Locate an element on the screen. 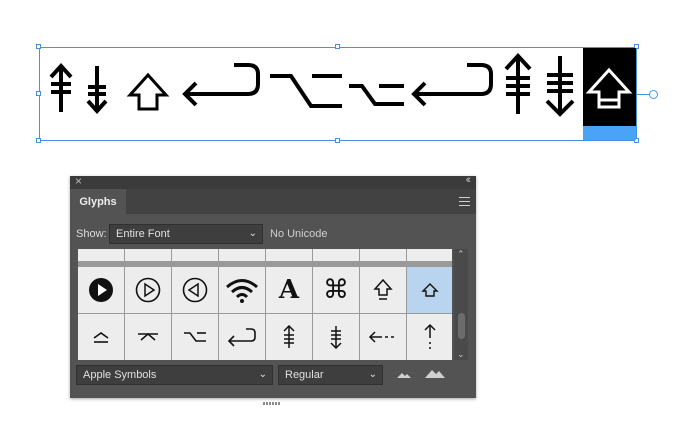 The image size is (696, 443). upward-white-arrow-icon is located at coordinates (148, 91).